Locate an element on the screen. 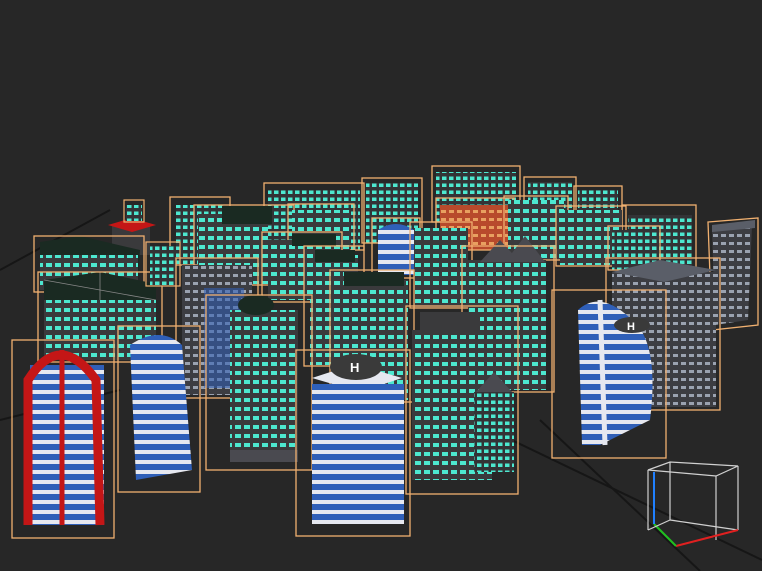 This screenshot has width=762, height=571. building-red-arch is located at coordinates (63, 439).